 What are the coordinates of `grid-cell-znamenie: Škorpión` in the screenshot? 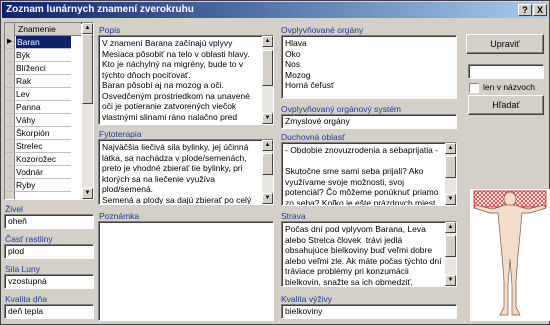 It's located at (33, 133).